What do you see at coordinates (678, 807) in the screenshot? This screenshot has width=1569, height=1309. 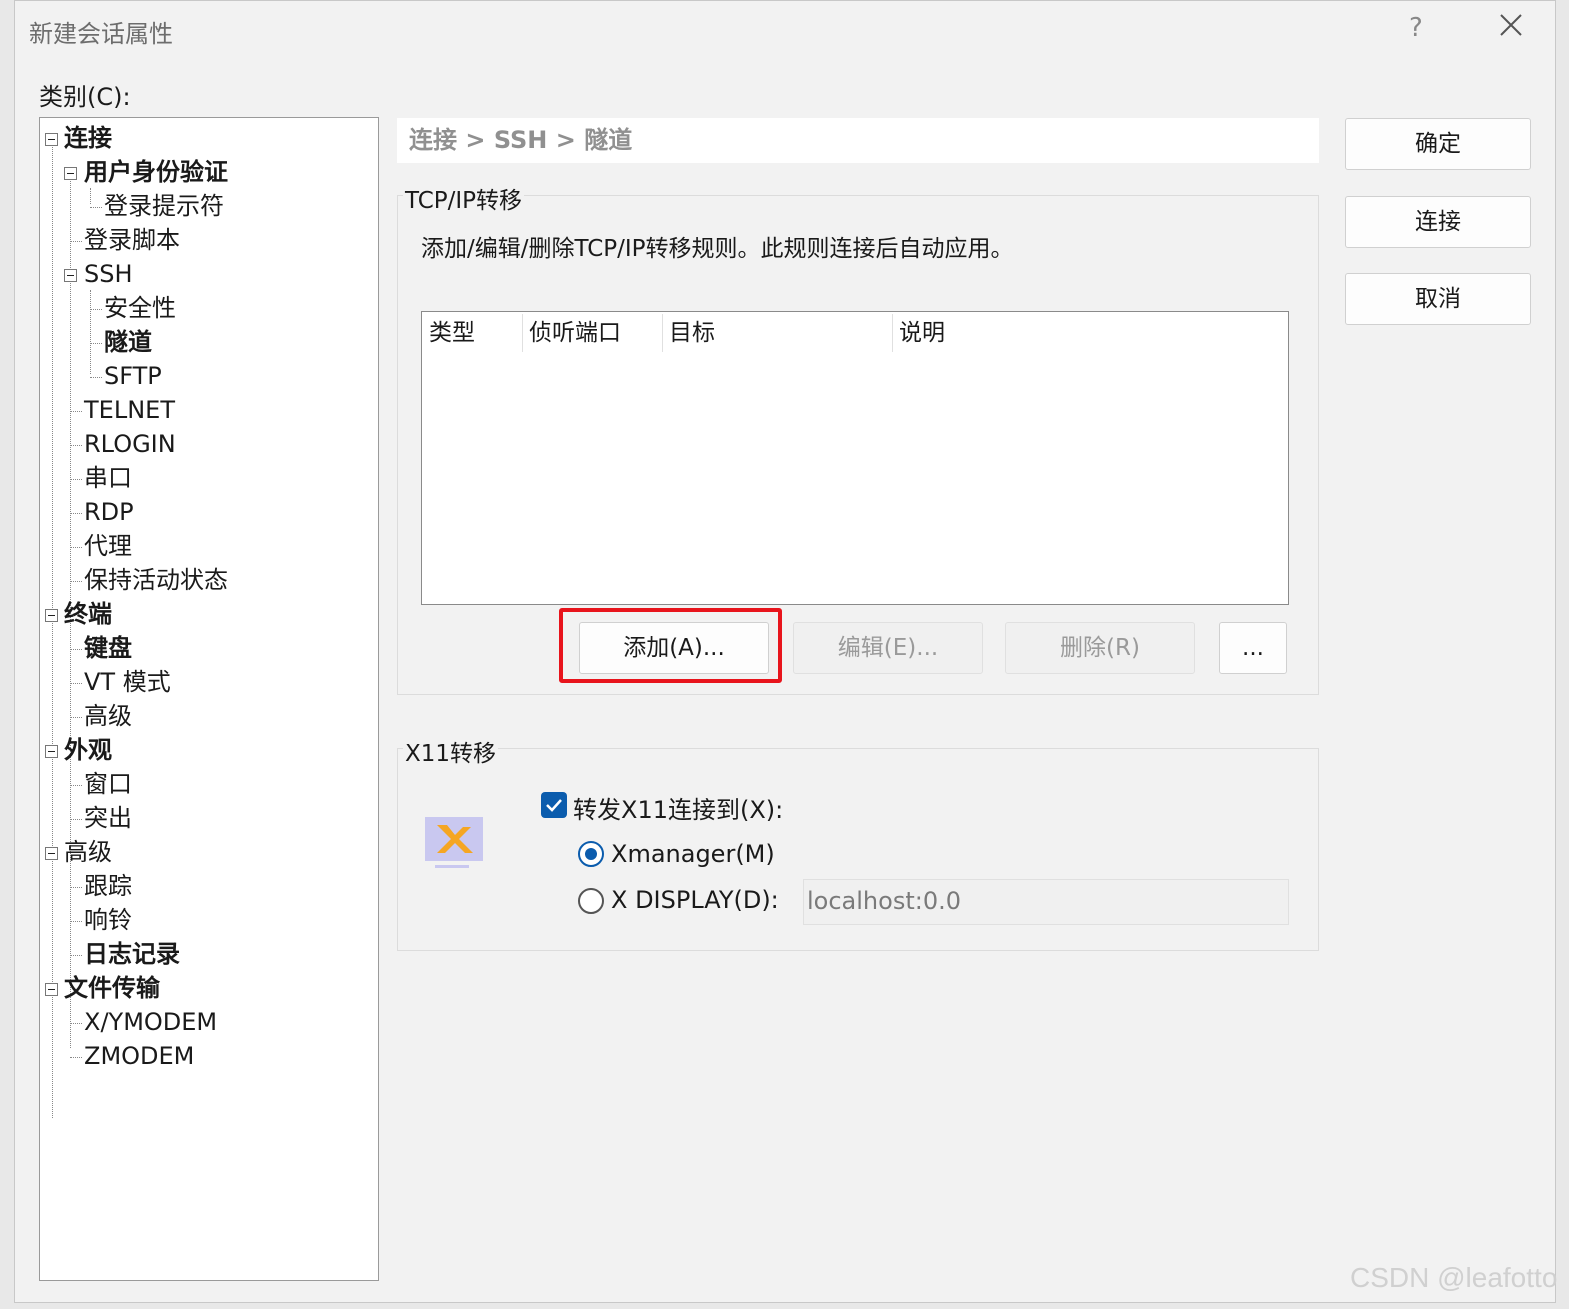 I see `forward-x11-label: 转发X11连接到(X):` at bounding box center [678, 807].